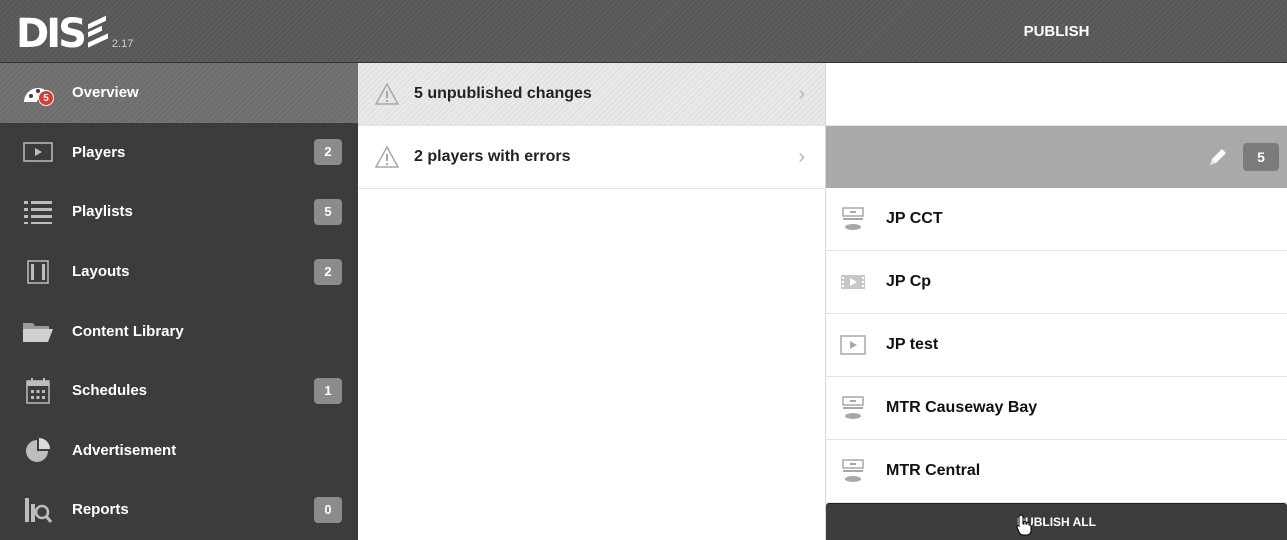 This screenshot has height=540, width=1287. Describe the element at coordinates (328, 390) in the screenshot. I see `count-badge: 1` at that location.